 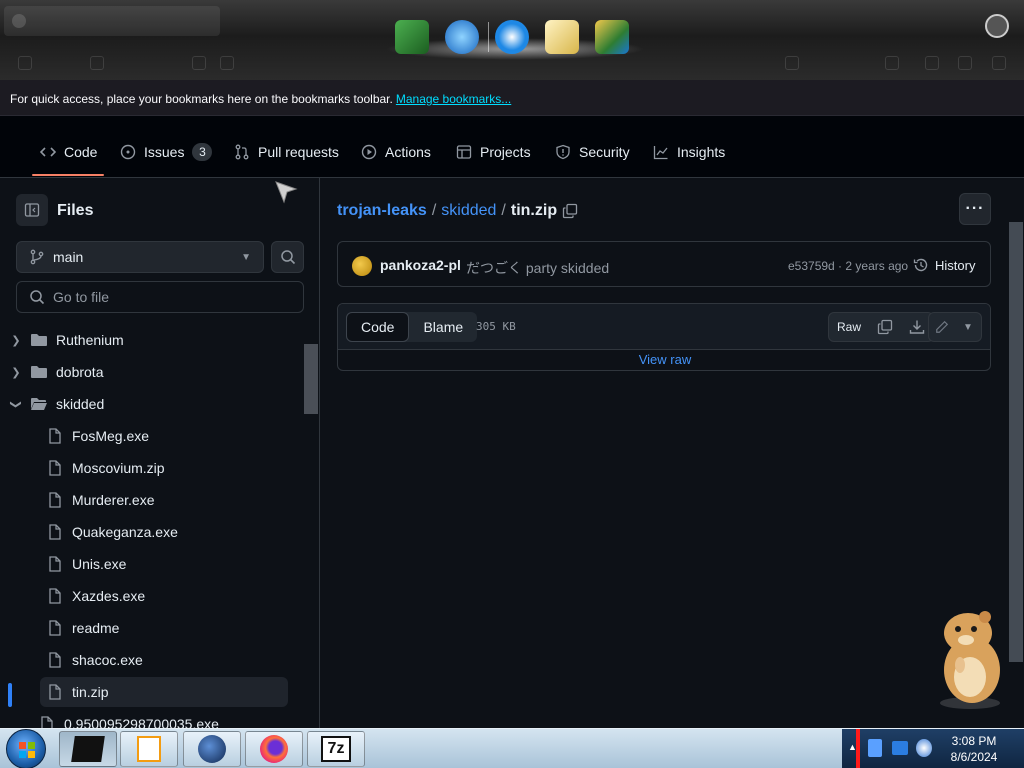 What do you see at coordinates (382, 211) in the screenshot?
I see `breadcrumb-repo-link: trojan-leaks` at bounding box center [382, 211].